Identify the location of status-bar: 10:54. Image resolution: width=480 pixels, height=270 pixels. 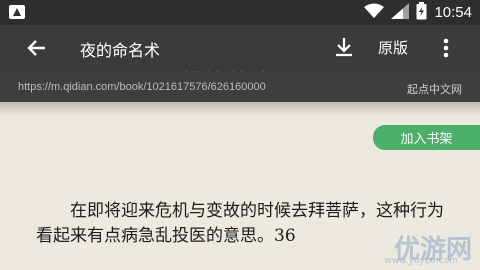
(240, 12).